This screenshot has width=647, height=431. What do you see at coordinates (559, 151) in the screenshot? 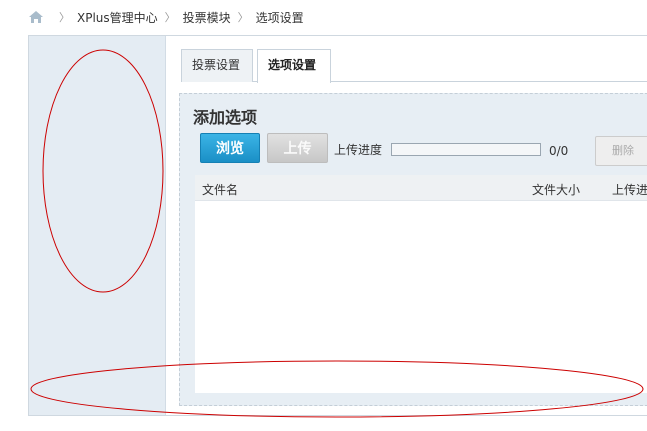
I see `upload-progress-count: 0/0` at bounding box center [559, 151].